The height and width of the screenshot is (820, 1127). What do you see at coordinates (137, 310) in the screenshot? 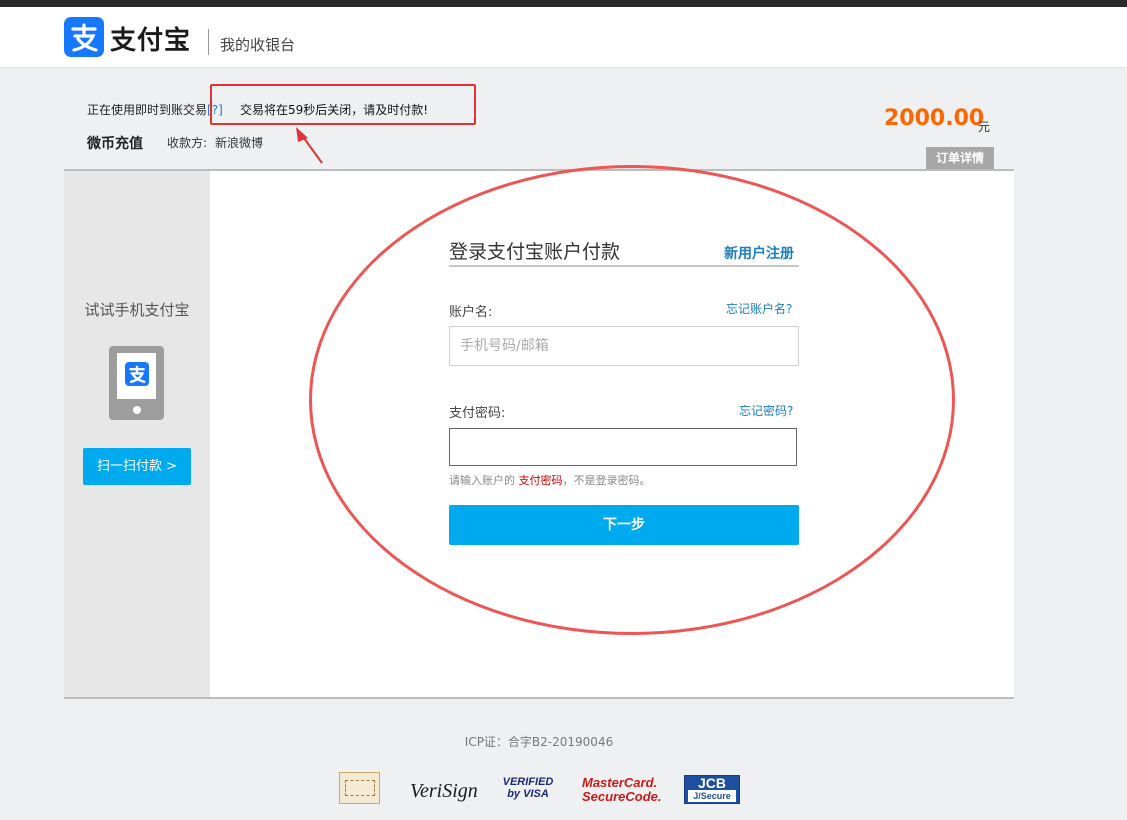
I see `sidebar-title: 试试手机支付宝` at bounding box center [137, 310].